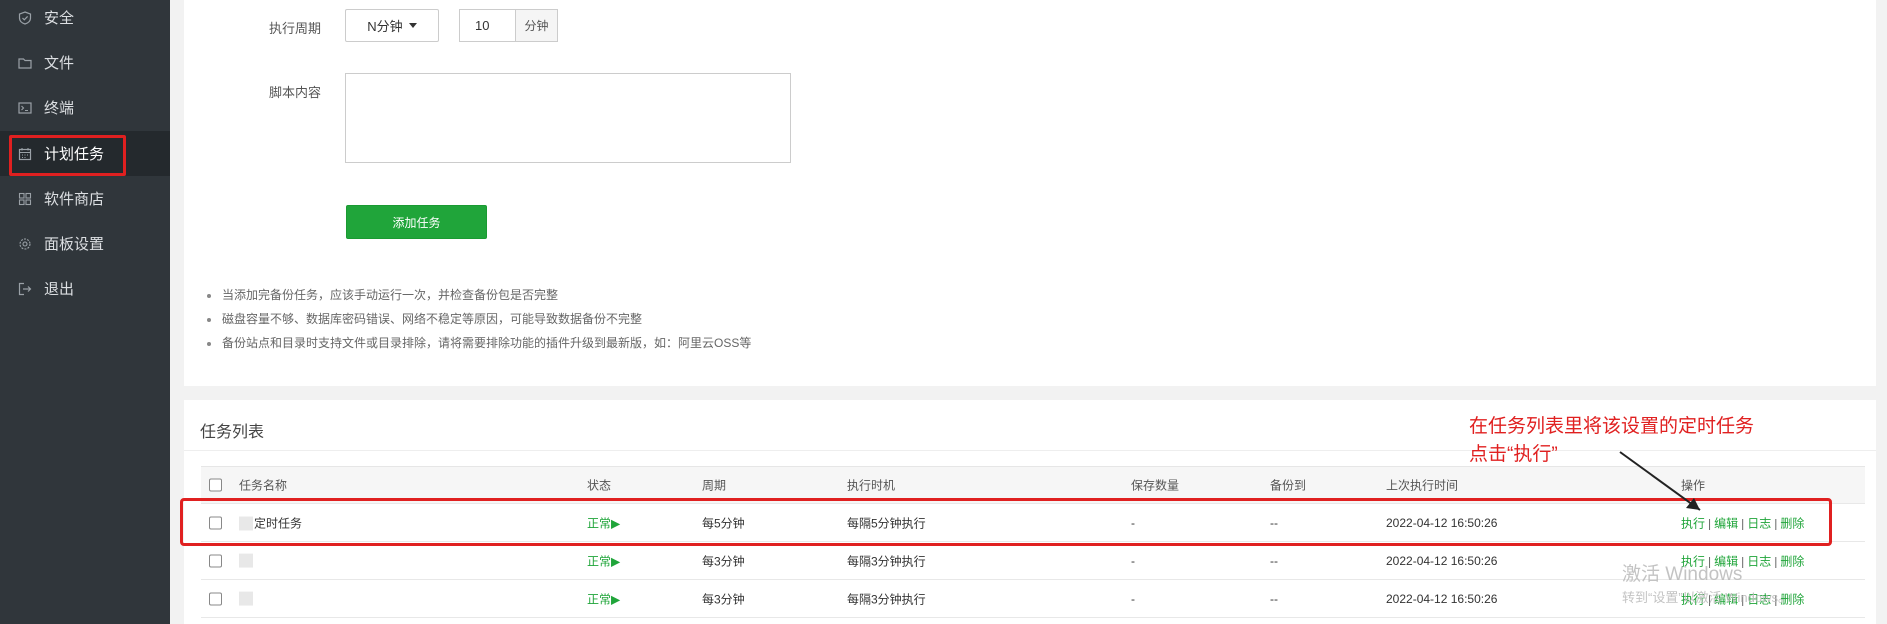 This screenshot has width=1887, height=624. Describe the element at coordinates (568, 118) in the screenshot. I see `script-textarea` at that location.